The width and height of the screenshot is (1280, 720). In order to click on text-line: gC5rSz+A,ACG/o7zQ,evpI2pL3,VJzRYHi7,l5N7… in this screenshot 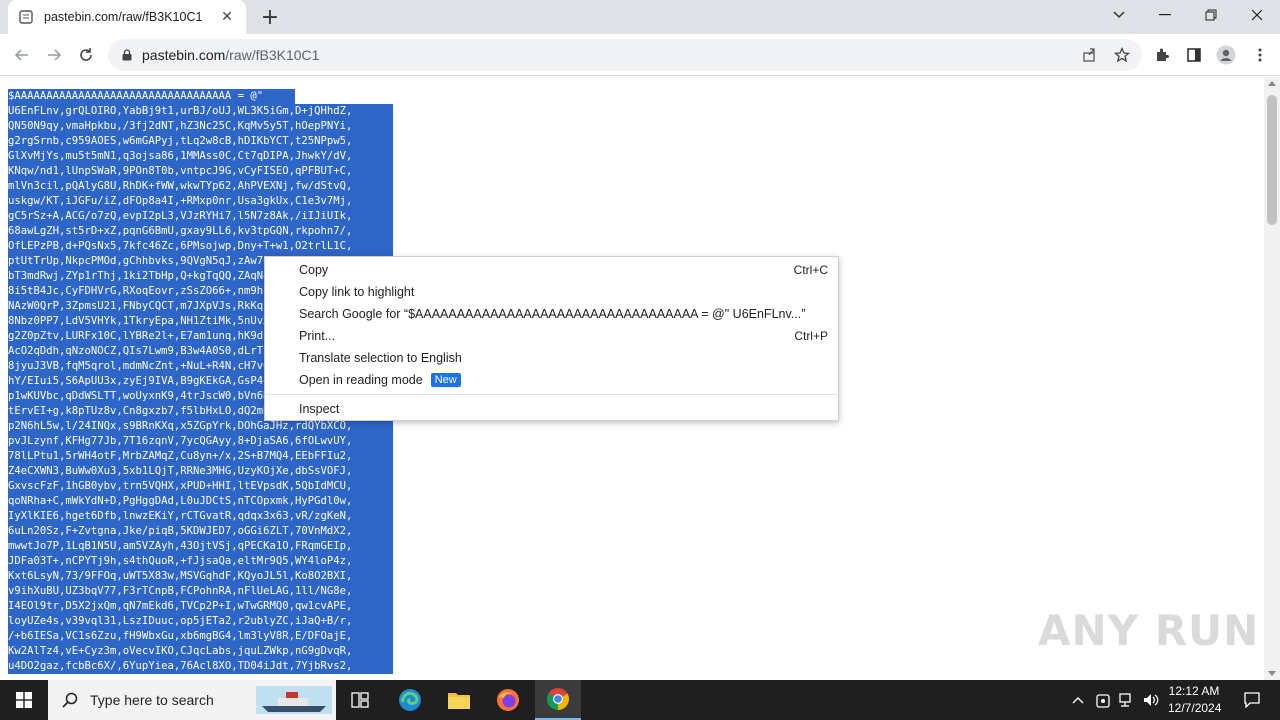, I will do `click(200, 216)`.